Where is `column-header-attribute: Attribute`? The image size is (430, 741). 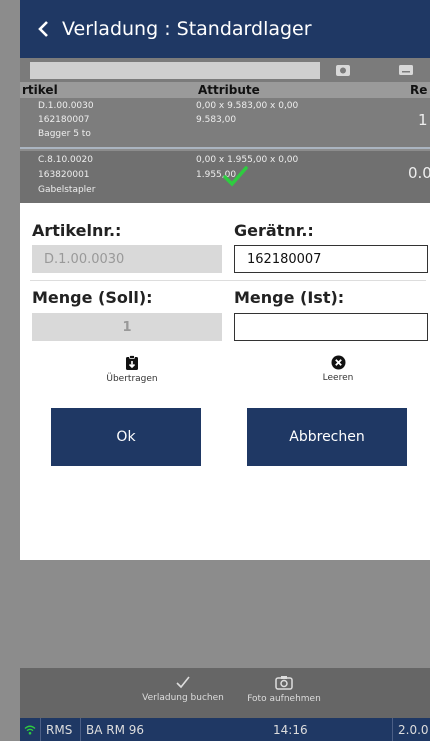 column-header-attribute: Attribute is located at coordinates (229, 90).